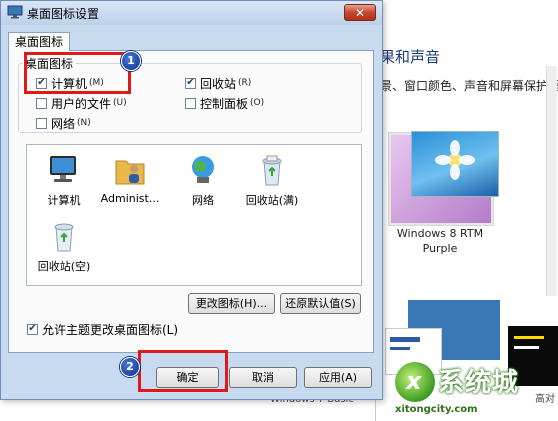 This screenshot has width=558, height=421. Describe the element at coordinates (436, 409) in the screenshot. I see `watermark-url: xitongcity.com` at that location.